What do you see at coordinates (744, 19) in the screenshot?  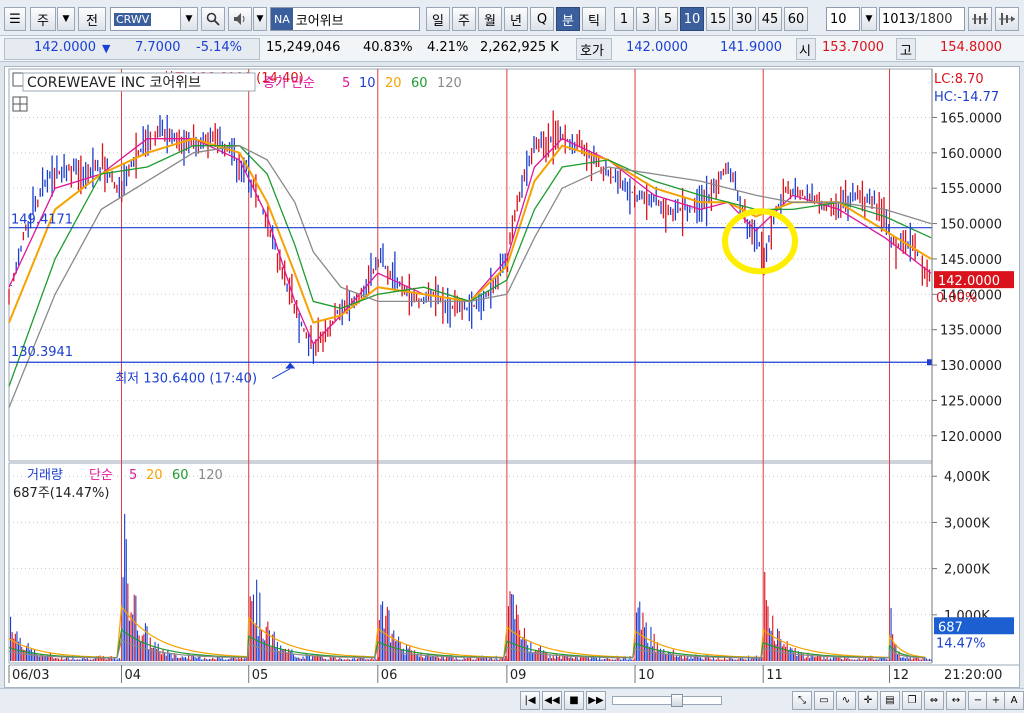 I see `interval-tab-30: 30` at bounding box center [744, 19].